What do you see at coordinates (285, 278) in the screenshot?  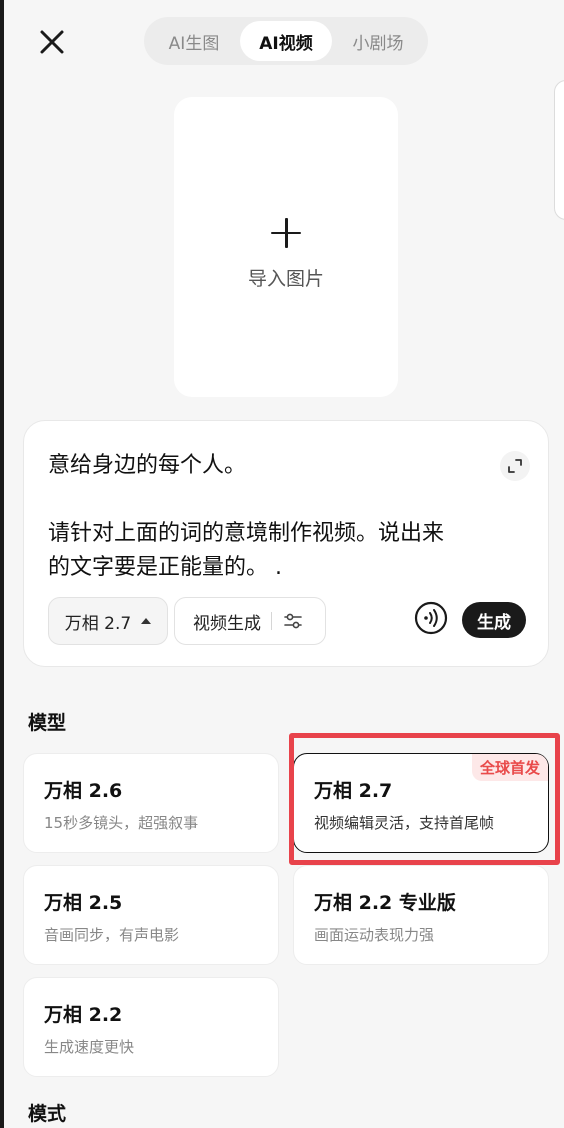 I see `import-image-label: 导入图片` at bounding box center [285, 278].